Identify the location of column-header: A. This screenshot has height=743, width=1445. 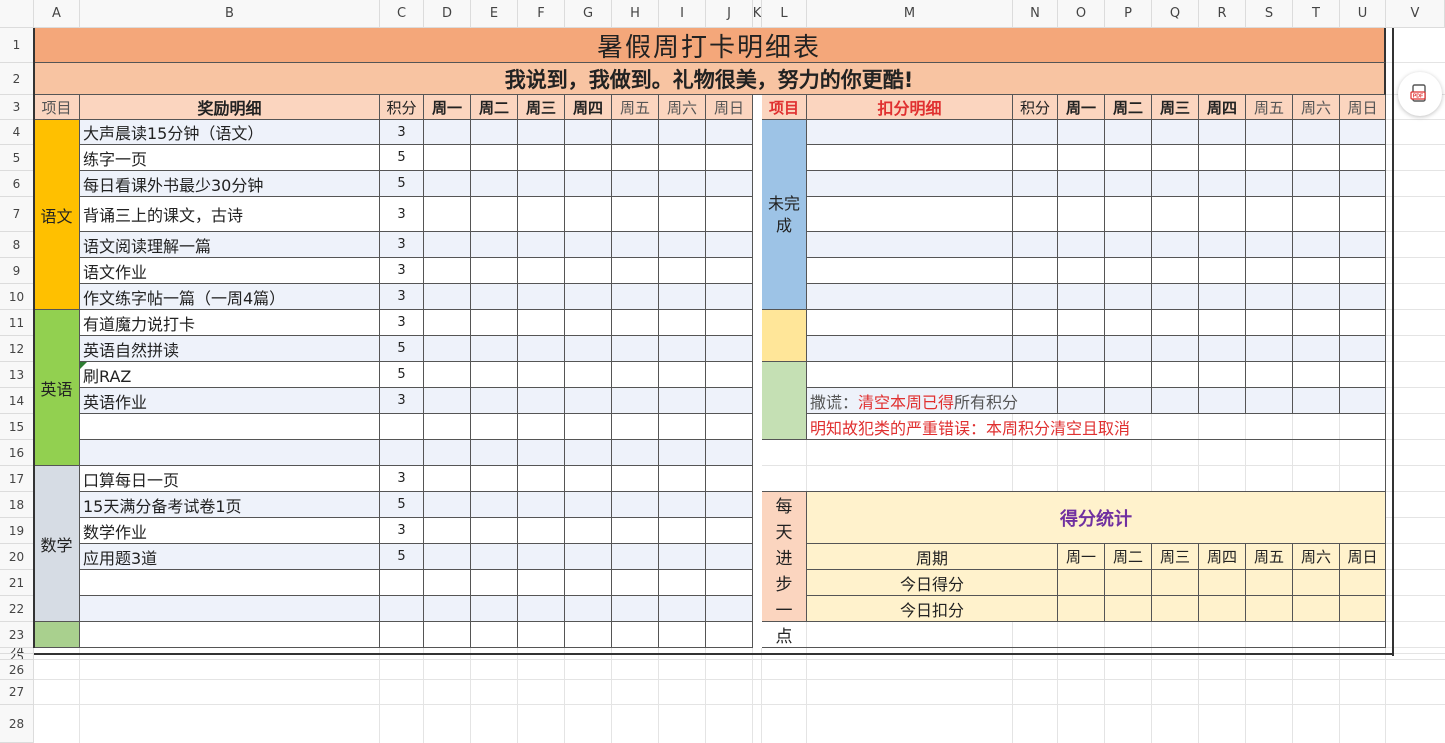
(57, 14).